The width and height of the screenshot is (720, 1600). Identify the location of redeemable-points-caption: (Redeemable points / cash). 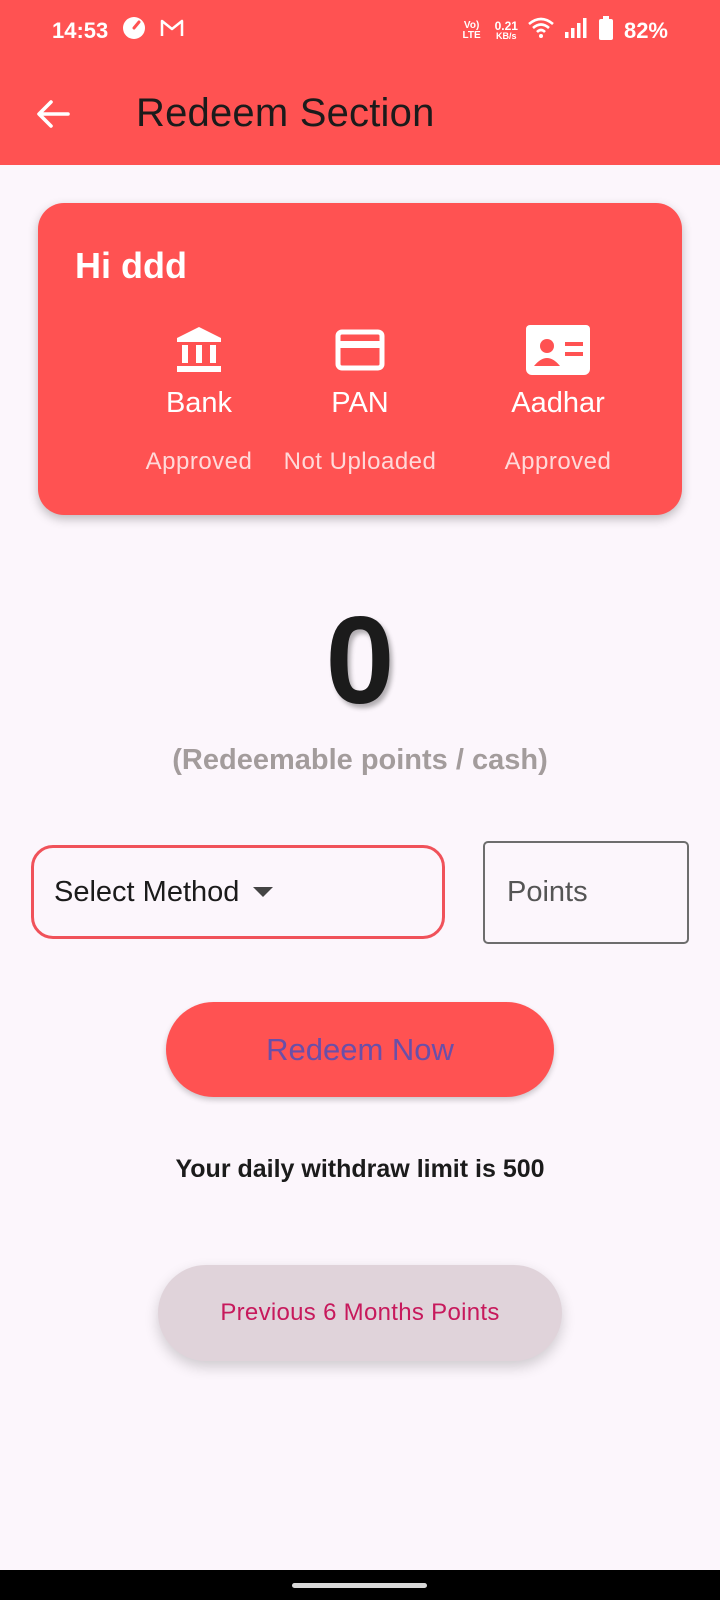
(360, 760).